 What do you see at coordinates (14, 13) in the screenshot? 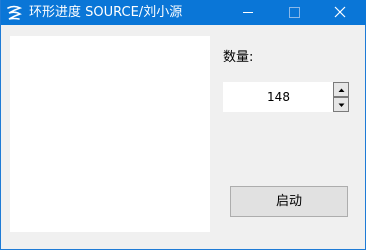
I see `app-swirl-icon` at bounding box center [14, 13].